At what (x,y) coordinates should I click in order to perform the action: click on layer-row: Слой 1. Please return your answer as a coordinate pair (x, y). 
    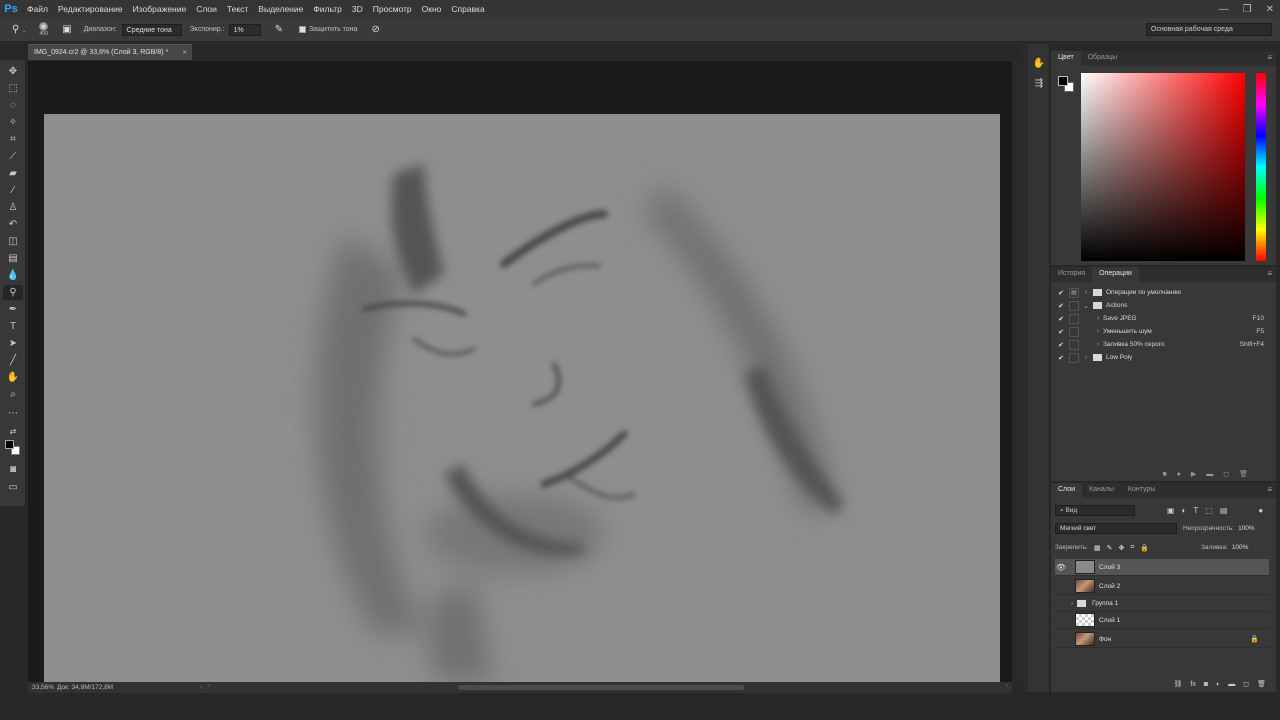
    Looking at the image, I should click on (1162, 620).